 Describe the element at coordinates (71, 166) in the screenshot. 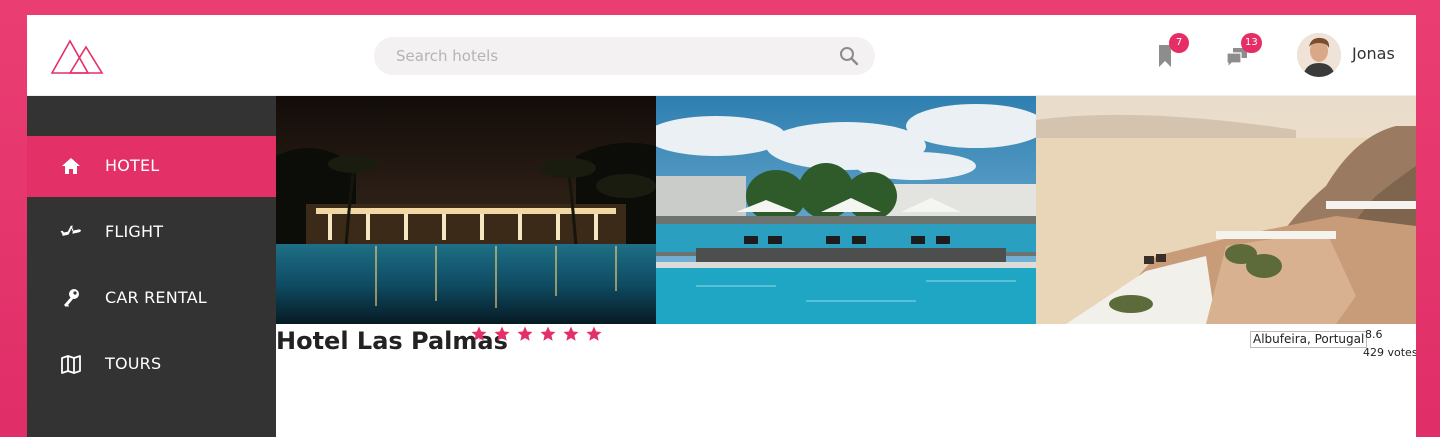

I see `home-icon` at that location.